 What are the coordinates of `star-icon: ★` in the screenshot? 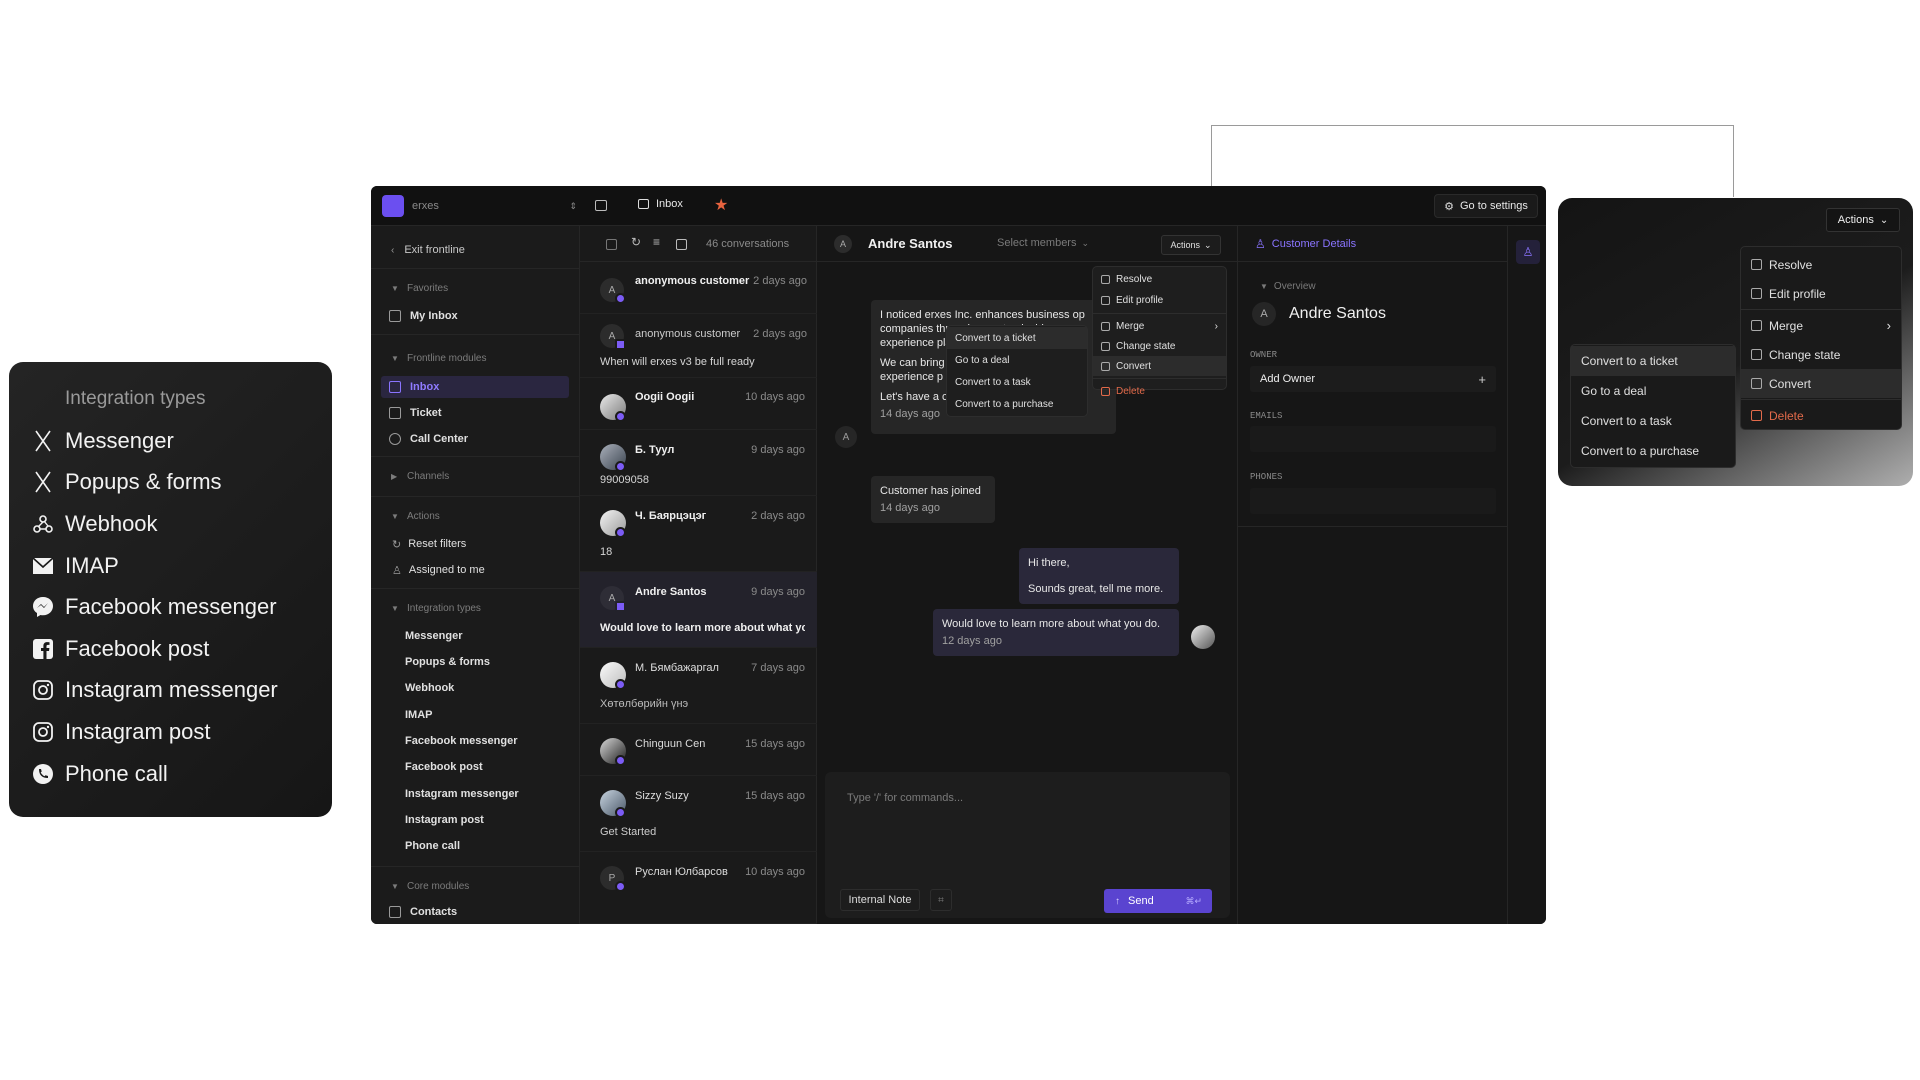 It's located at (721, 205).